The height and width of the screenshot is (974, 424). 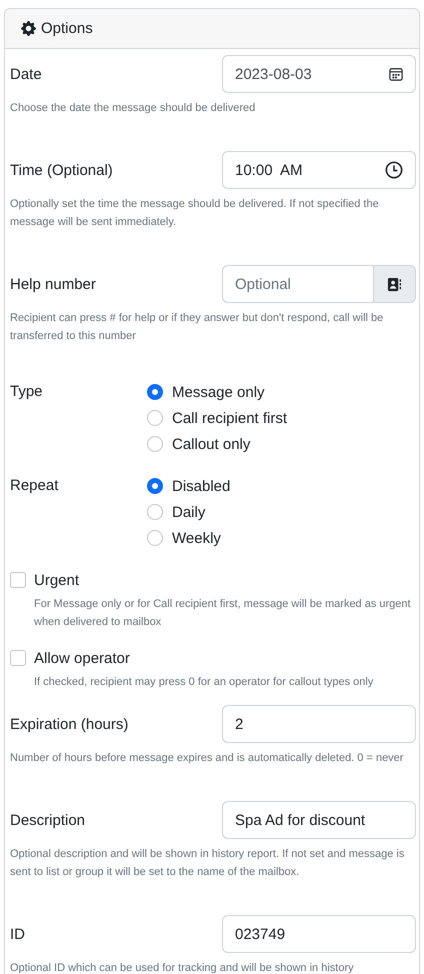 What do you see at coordinates (182, 967) in the screenshot?
I see `help-text: Optional ID which can be used for tracking and will be shown in history` at bounding box center [182, 967].